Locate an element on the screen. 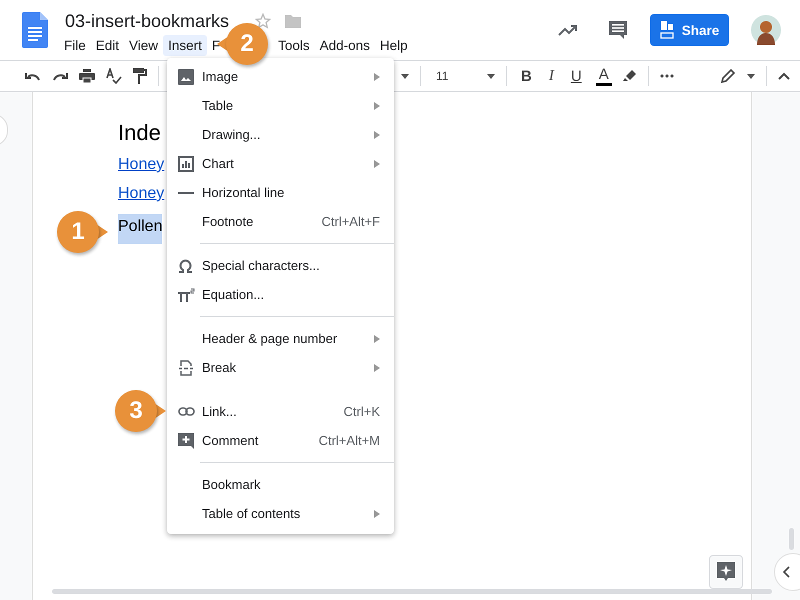  page-break-icon is located at coordinates (186, 368).